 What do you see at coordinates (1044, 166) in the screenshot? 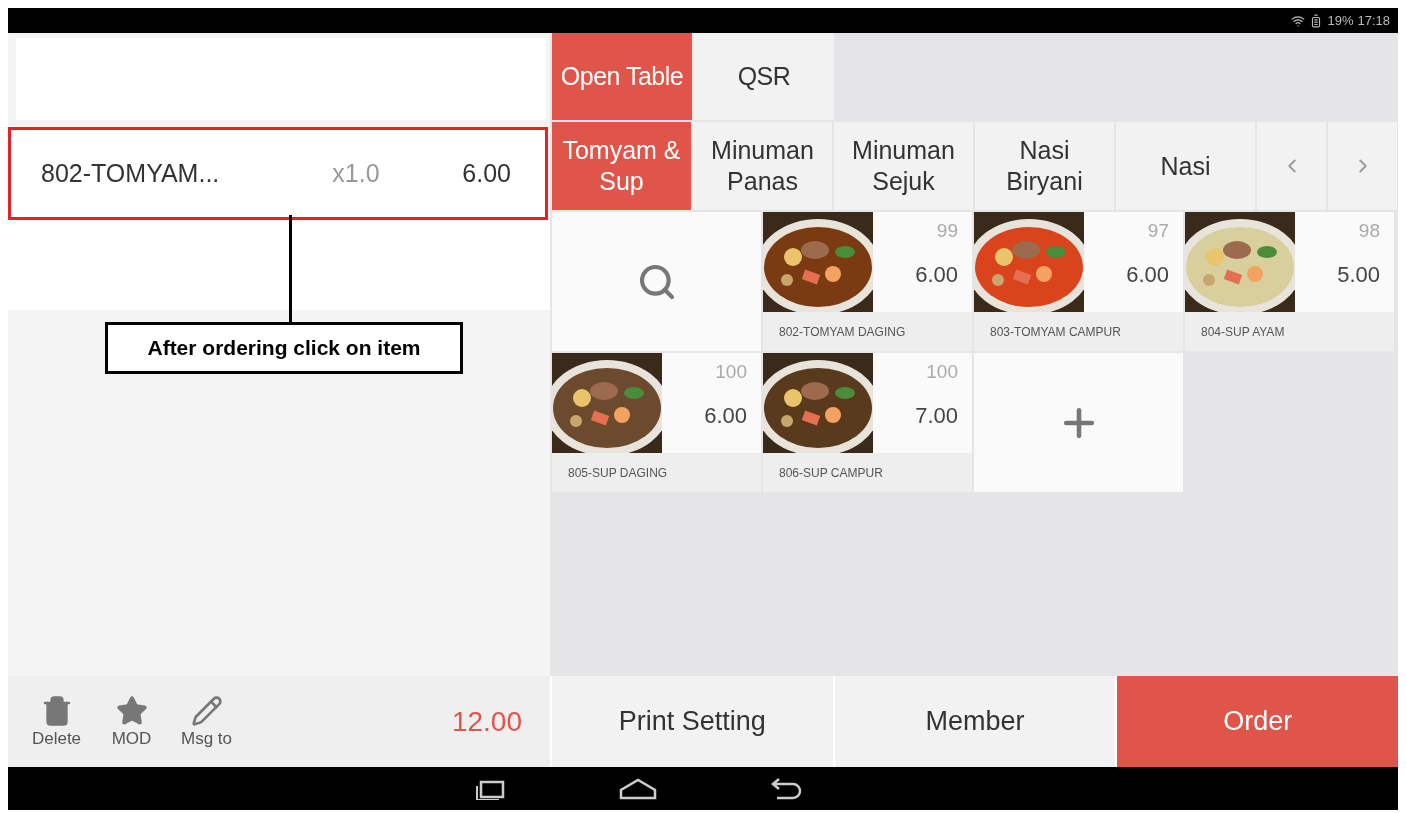
I see `category-tab: Nasi Biryani` at bounding box center [1044, 166].